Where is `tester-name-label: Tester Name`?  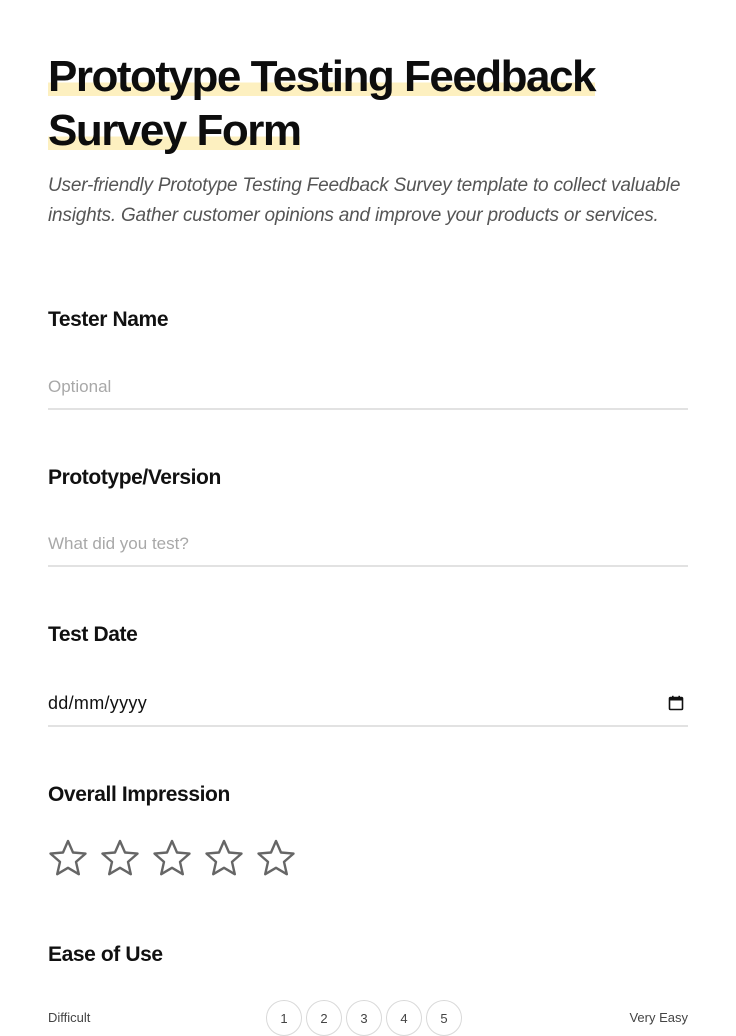 tester-name-label: Tester Name is located at coordinates (108, 319).